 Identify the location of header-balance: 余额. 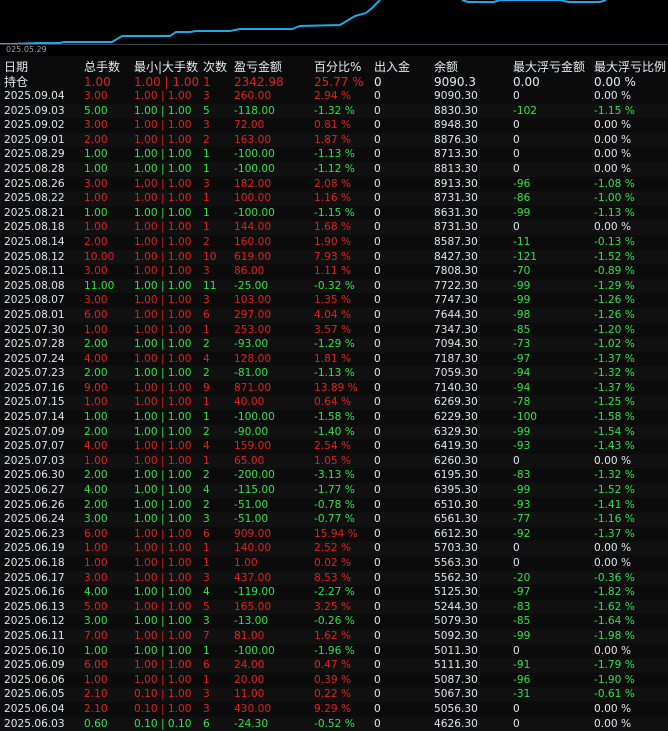
(446, 67).